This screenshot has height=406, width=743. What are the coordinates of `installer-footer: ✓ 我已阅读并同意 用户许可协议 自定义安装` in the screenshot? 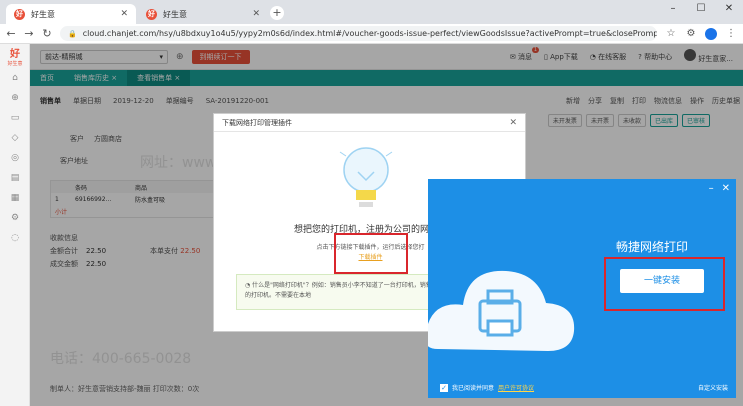 It's located at (584, 387).